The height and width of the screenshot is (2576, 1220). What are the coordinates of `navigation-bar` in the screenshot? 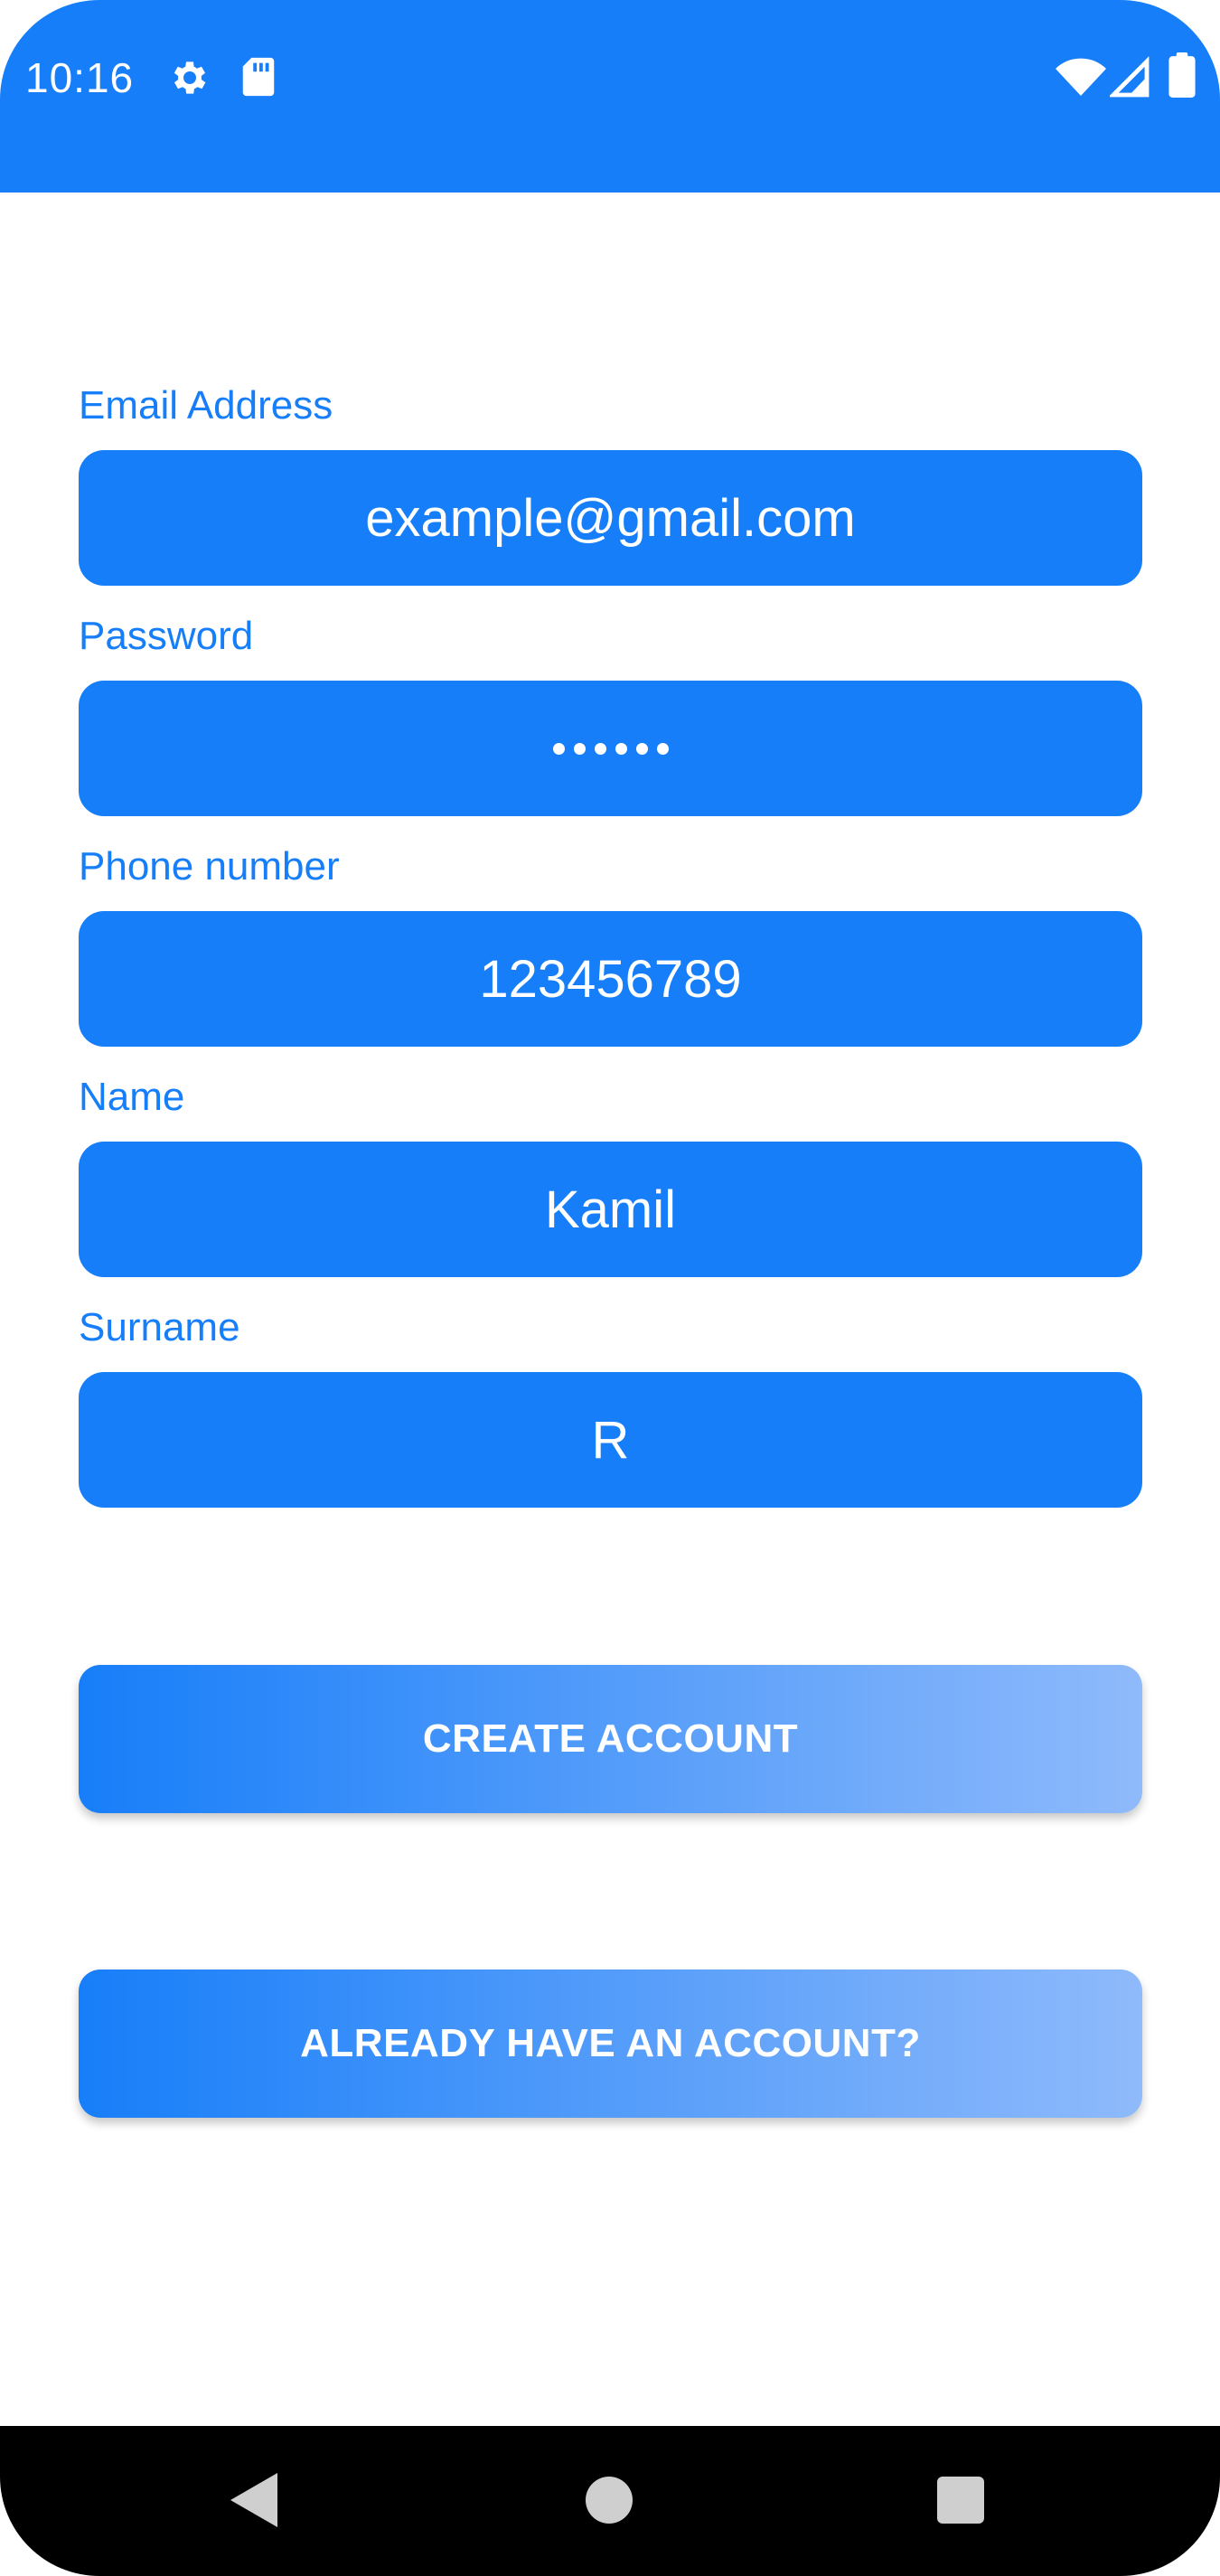 It's located at (610, 2501).